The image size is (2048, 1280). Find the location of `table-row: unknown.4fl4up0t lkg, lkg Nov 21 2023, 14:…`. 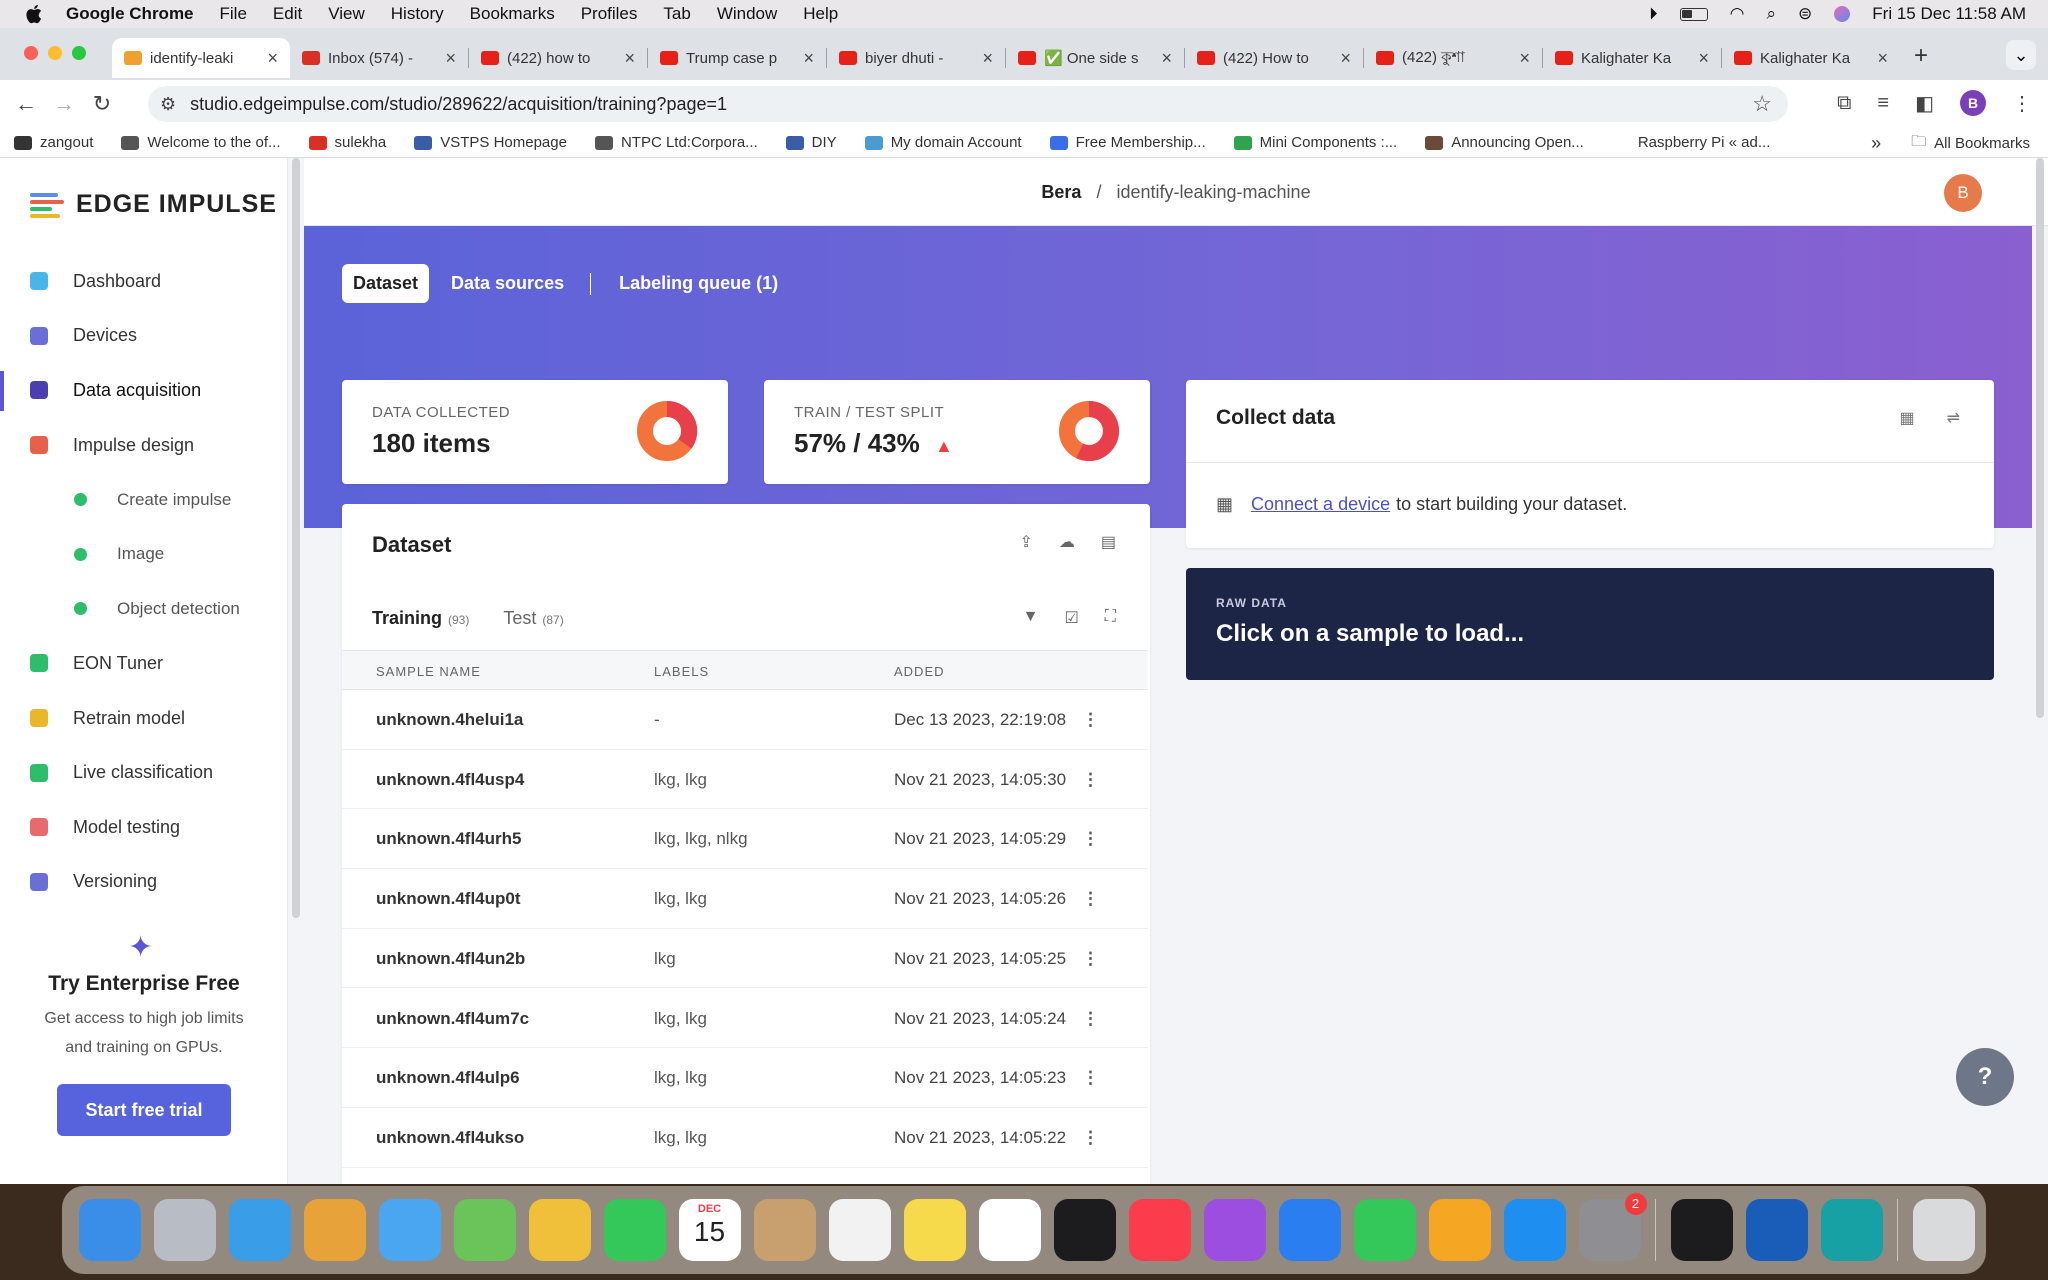

table-row: unknown.4fl4up0t lkg, lkg Nov 21 2023, 14:… is located at coordinates (745, 899).